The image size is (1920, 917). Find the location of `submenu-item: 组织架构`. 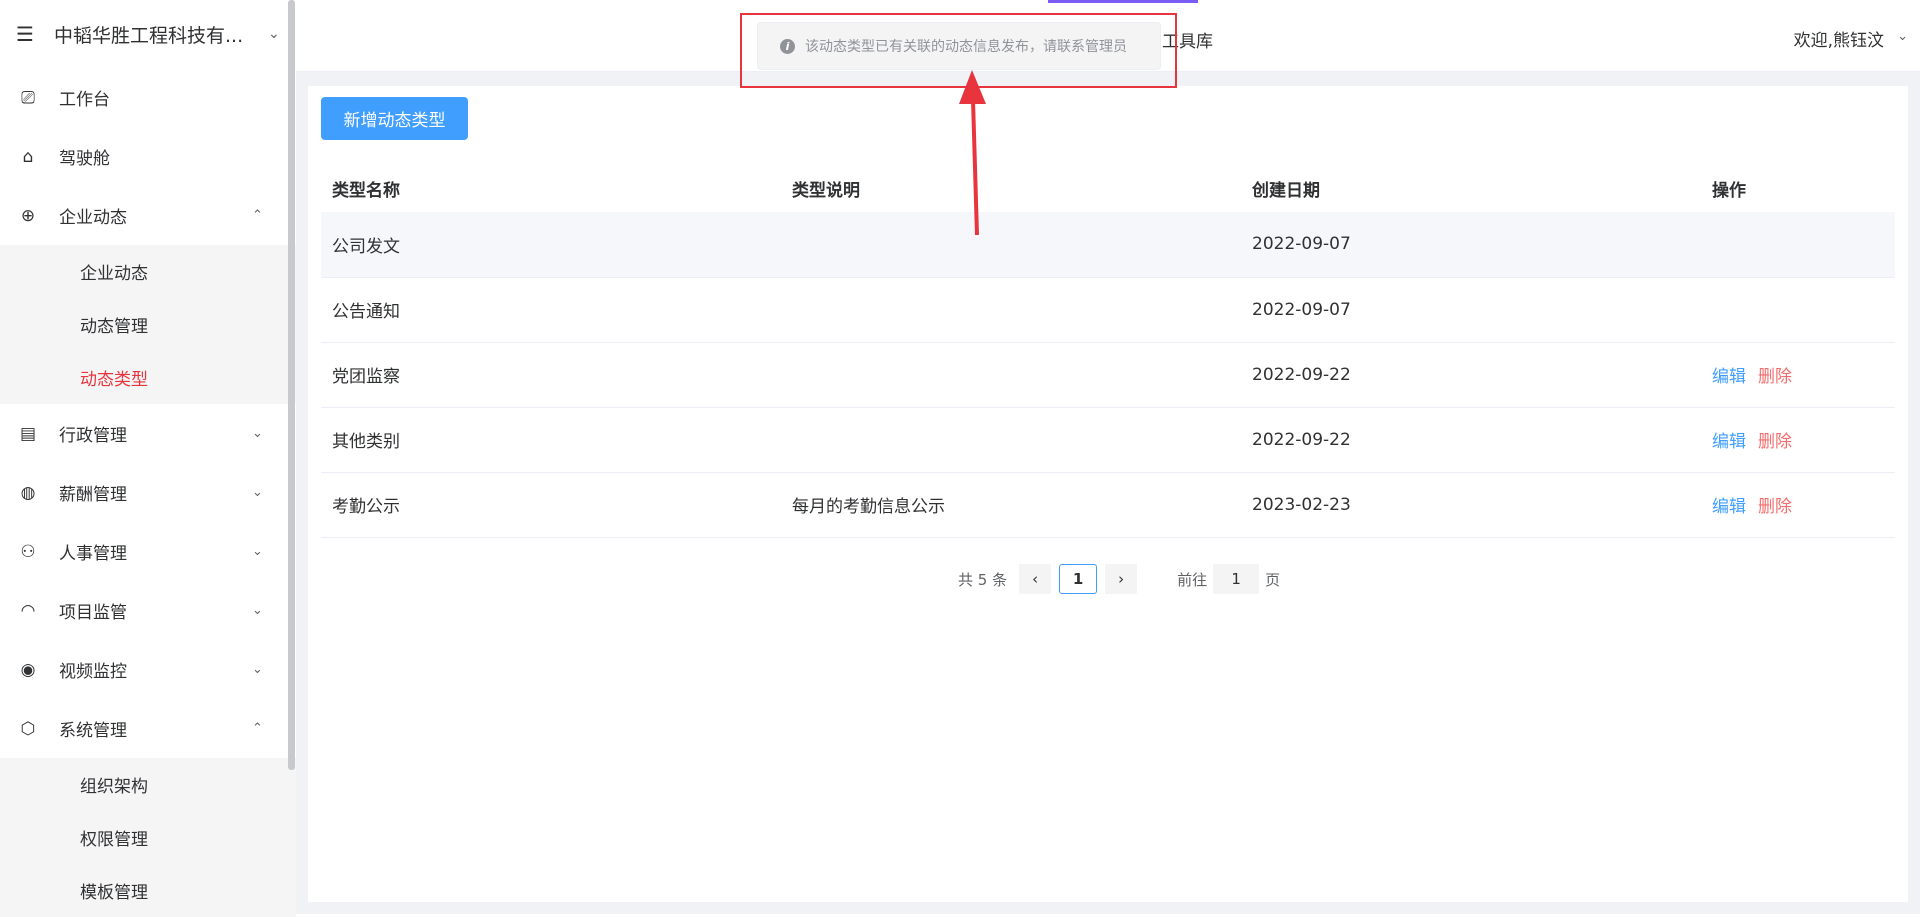

submenu-item: 组织架构 is located at coordinates (148, 784).